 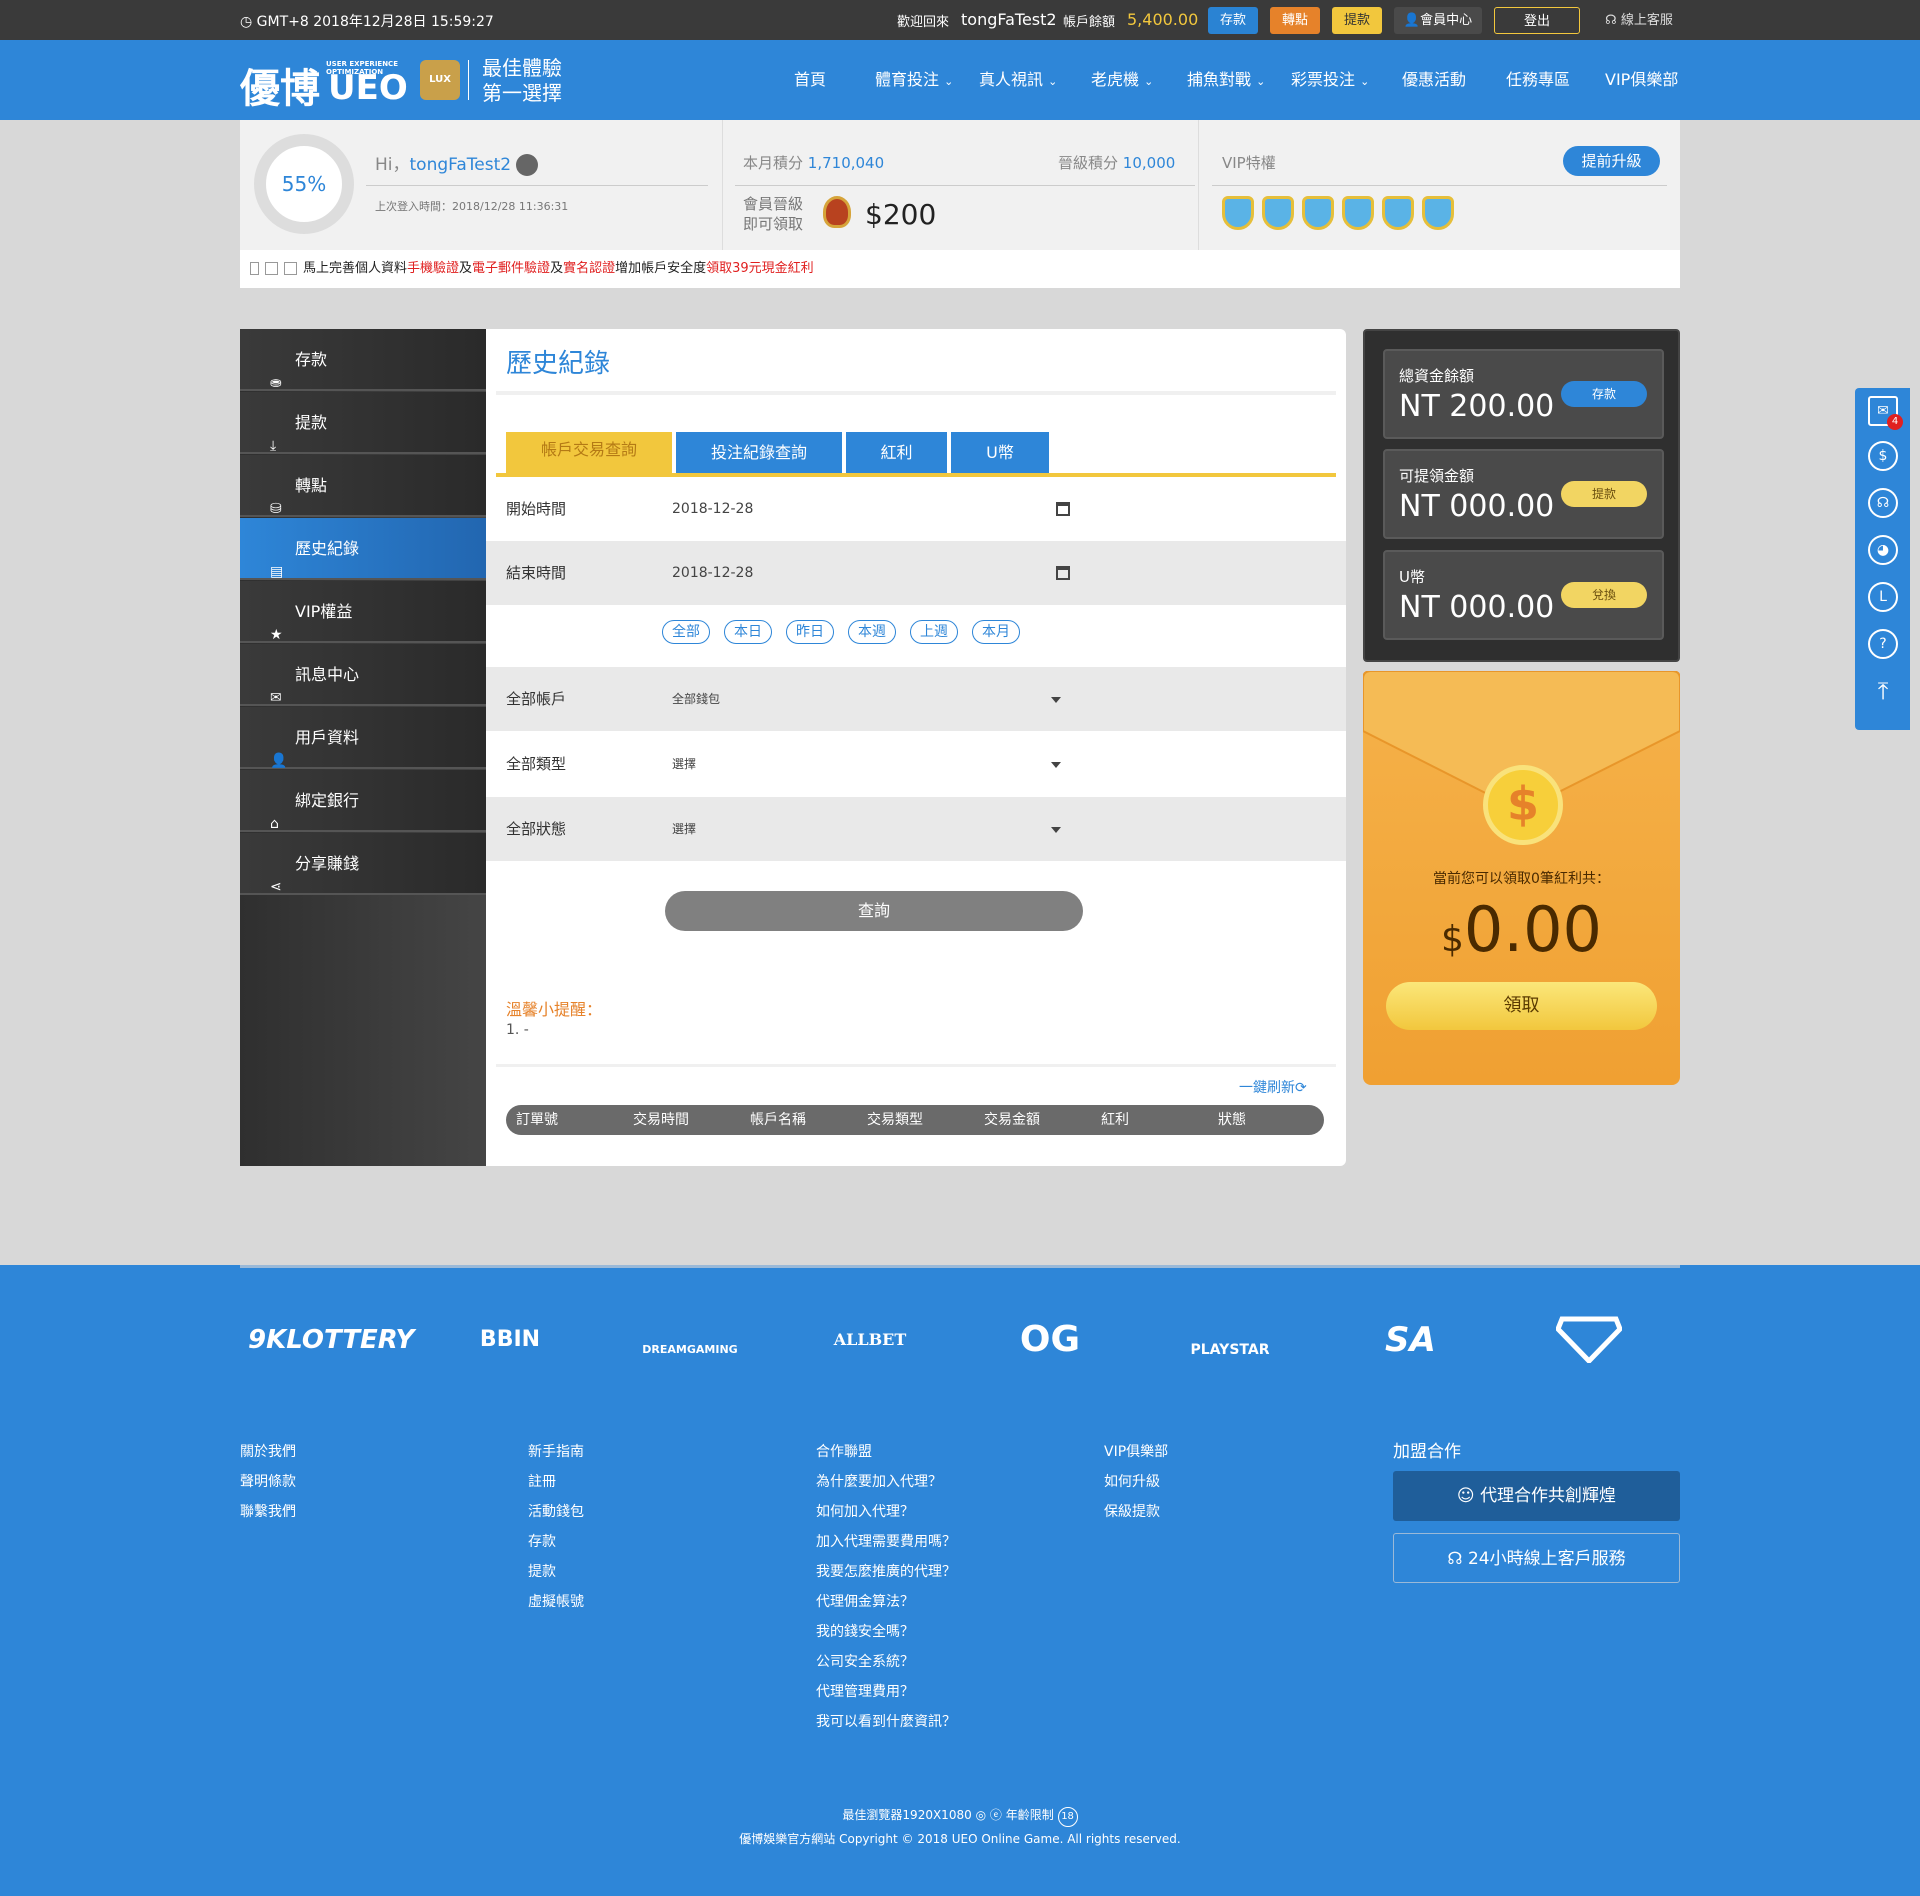 I want to click on footer-link: 為什麼要加入代理？, so click(x=886, y=1482).